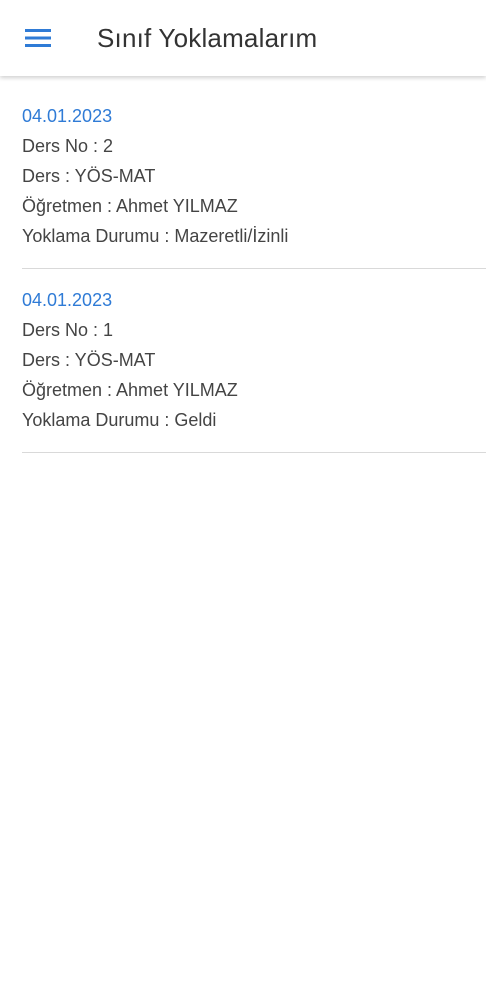  What do you see at coordinates (119, 420) in the screenshot?
I see `record-status: Yoklama Durumu : Geldi` at bounding box center [119, 420].